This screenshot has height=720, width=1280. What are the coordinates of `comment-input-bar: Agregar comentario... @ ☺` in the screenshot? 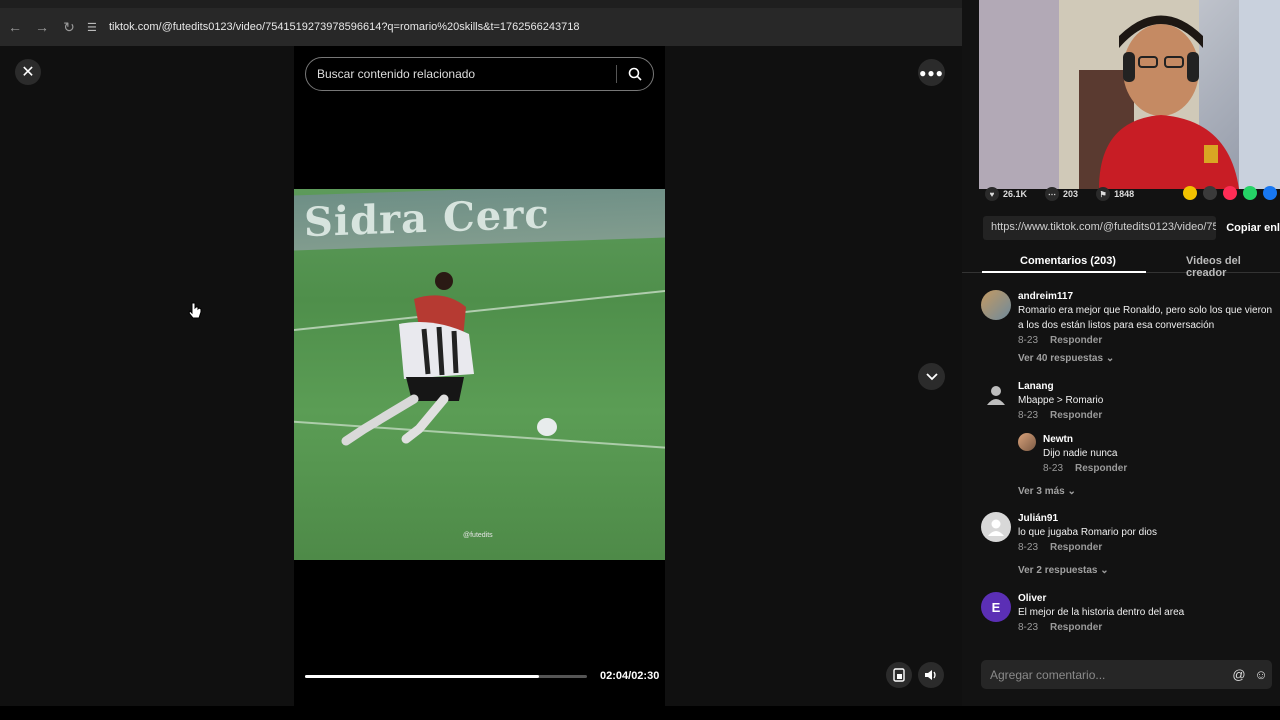 It's located at (1126, 674).